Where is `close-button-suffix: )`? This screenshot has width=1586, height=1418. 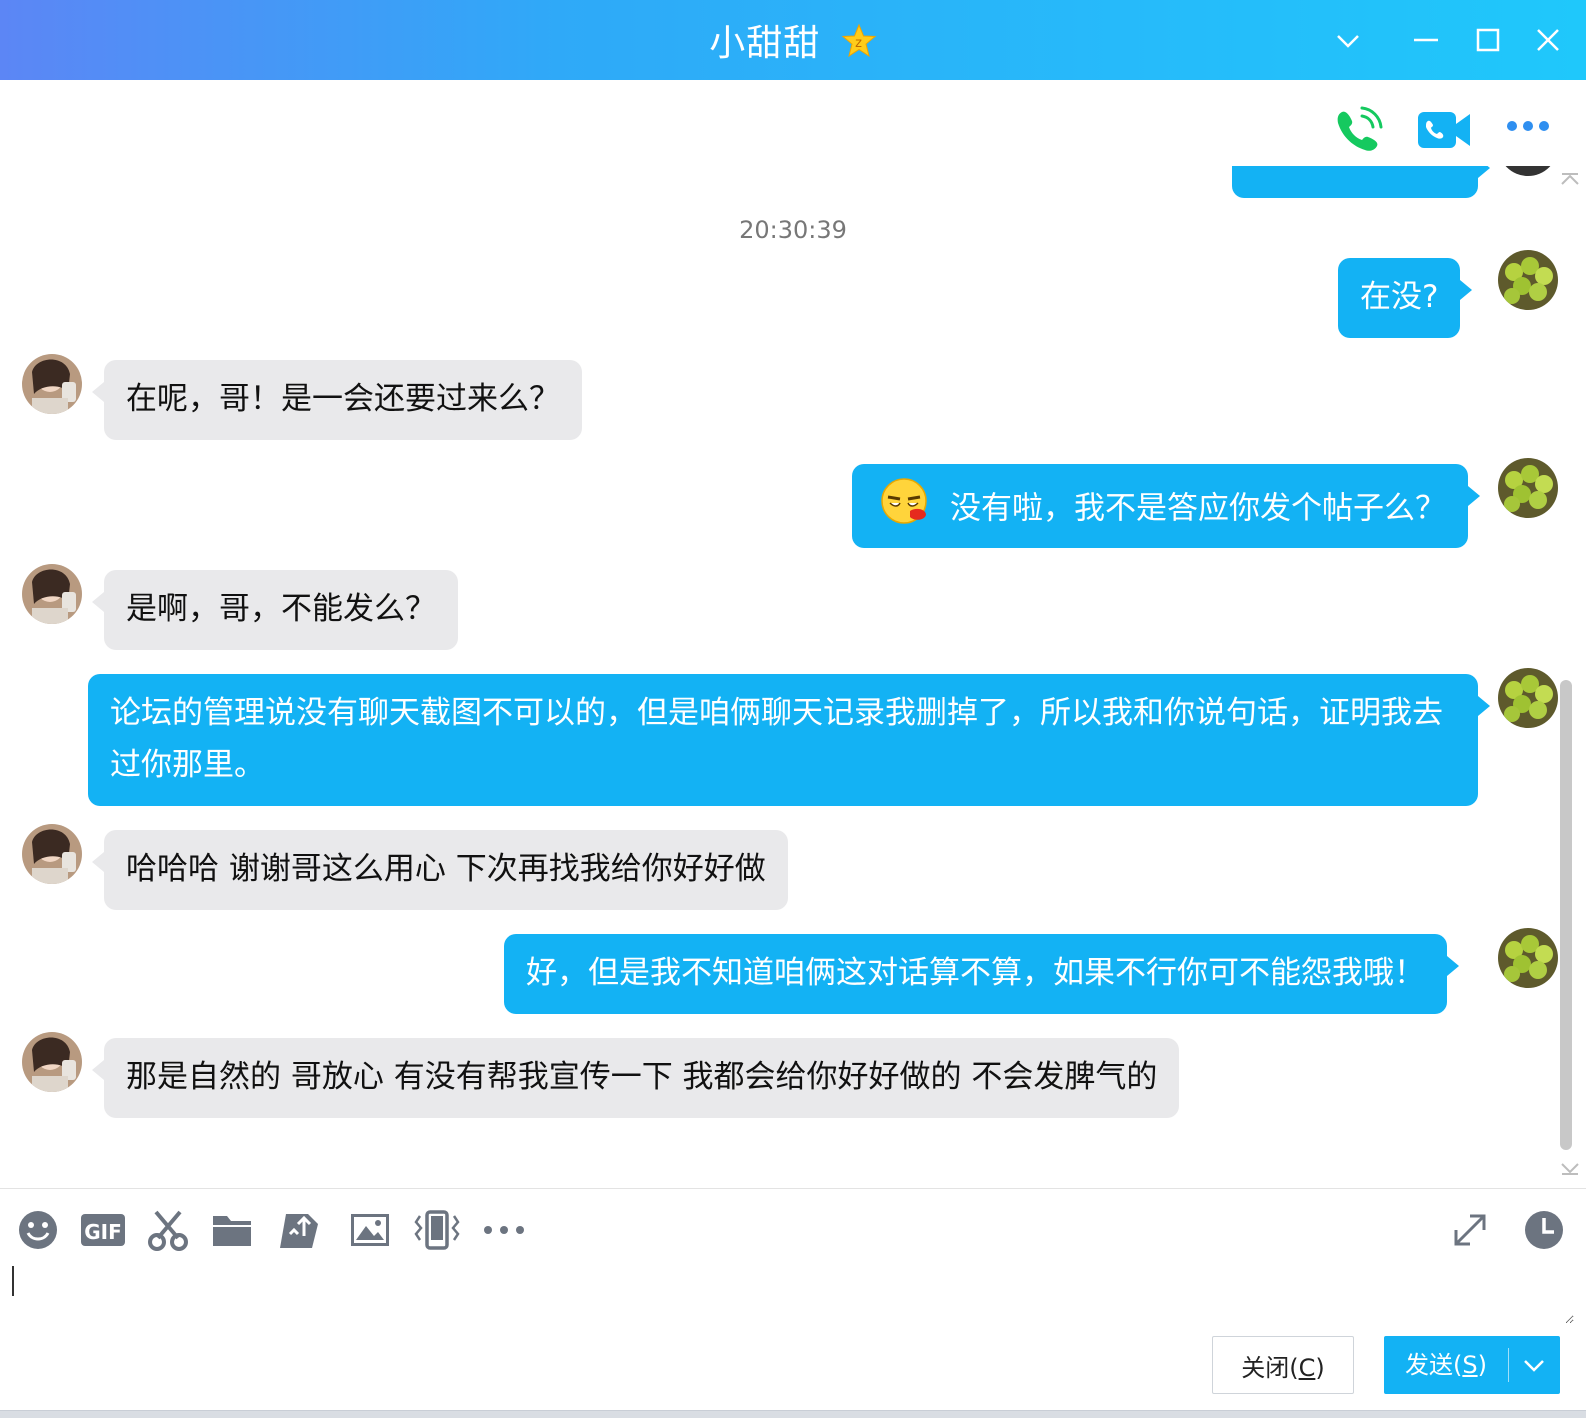
close-button-suffix: ) is located at coordinates (1320, 1367).